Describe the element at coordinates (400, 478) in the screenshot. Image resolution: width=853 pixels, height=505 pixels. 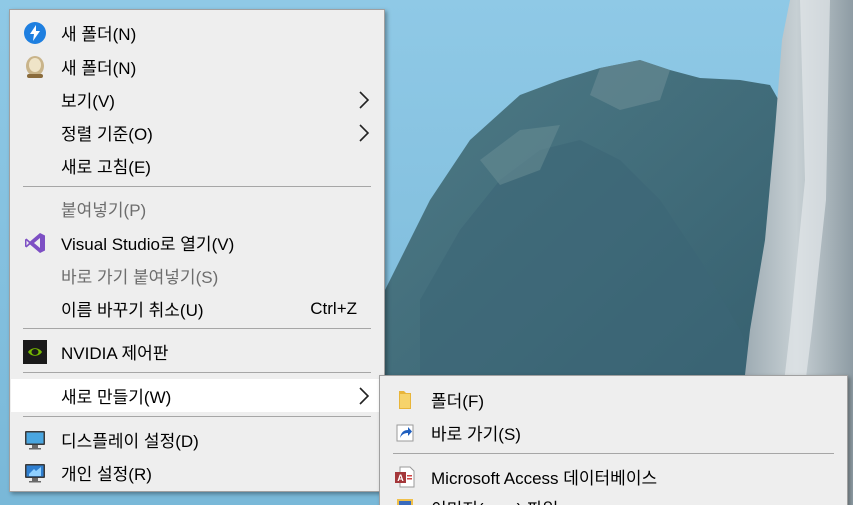
I see `svg-text: A` at that location.